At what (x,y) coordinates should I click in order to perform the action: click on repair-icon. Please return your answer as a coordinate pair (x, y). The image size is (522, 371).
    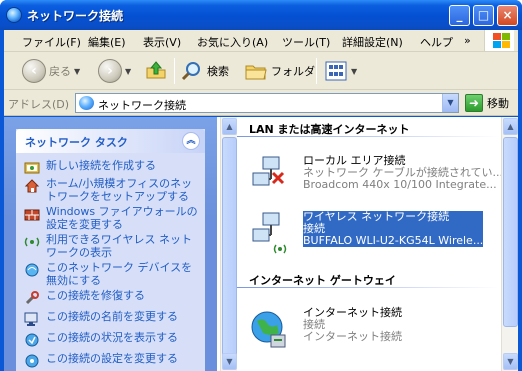
    Looking at the image, I should click on (32, 298).